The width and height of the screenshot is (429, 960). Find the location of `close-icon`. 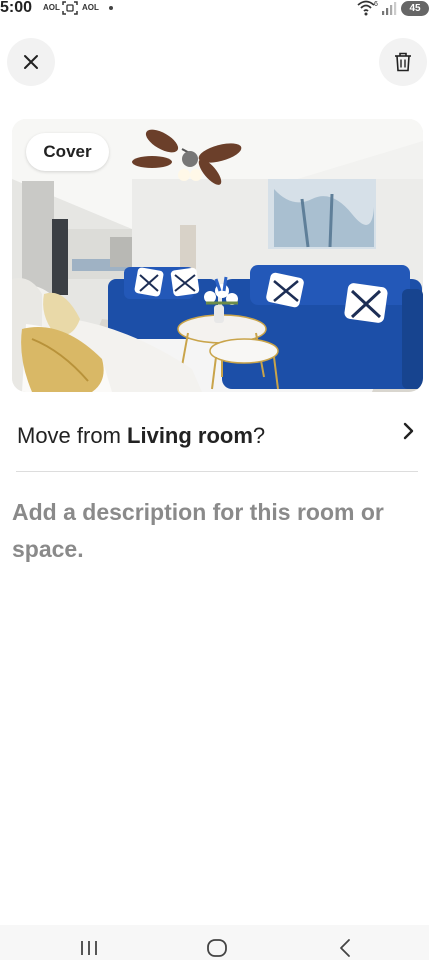

close-icon is located at coordinates (31, 62).